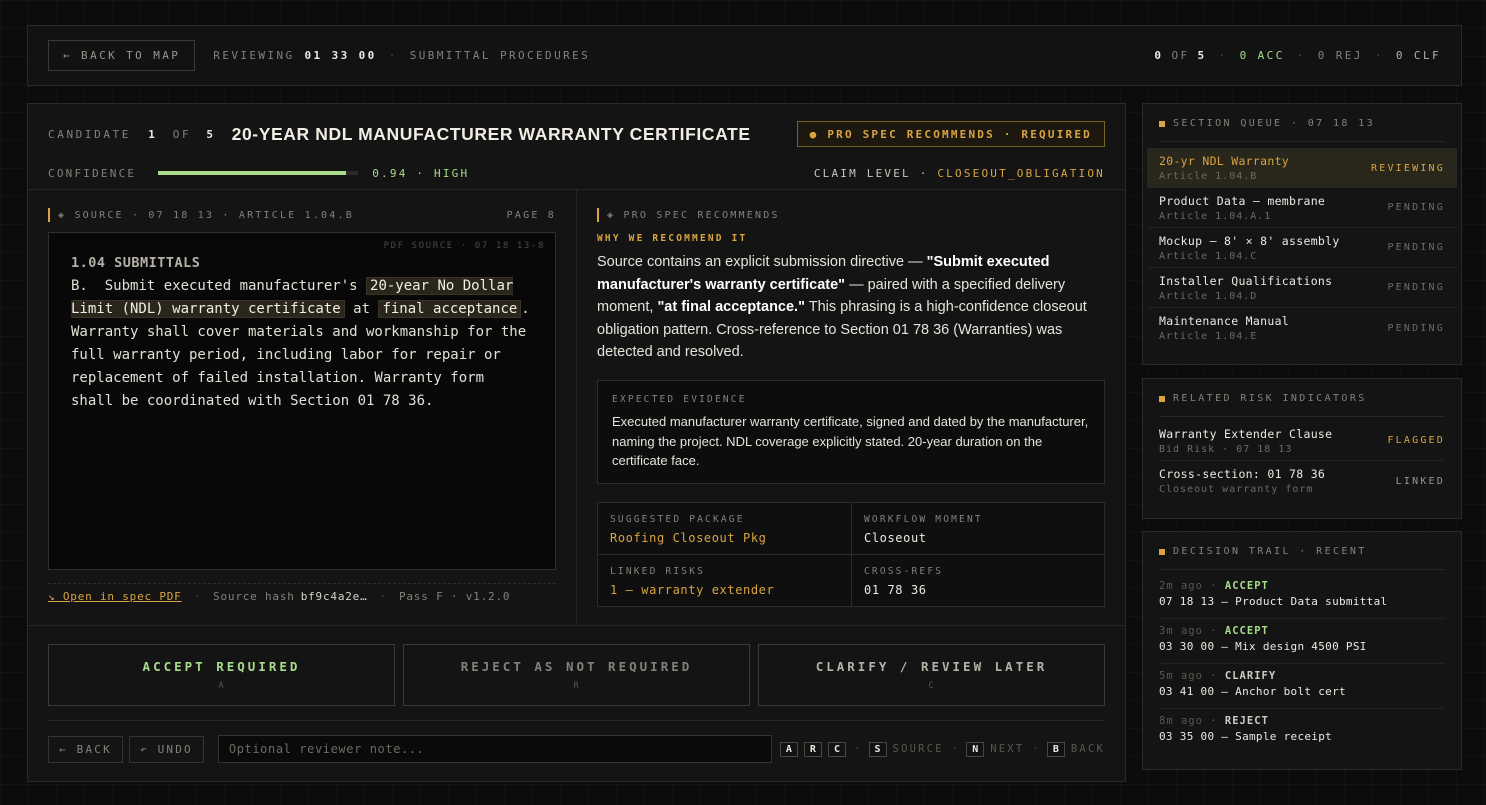  I want to click on progress-summary: 0 OF 5 · 0 ACC · 0 REJ · 0 CLF, so click(1297, 55).